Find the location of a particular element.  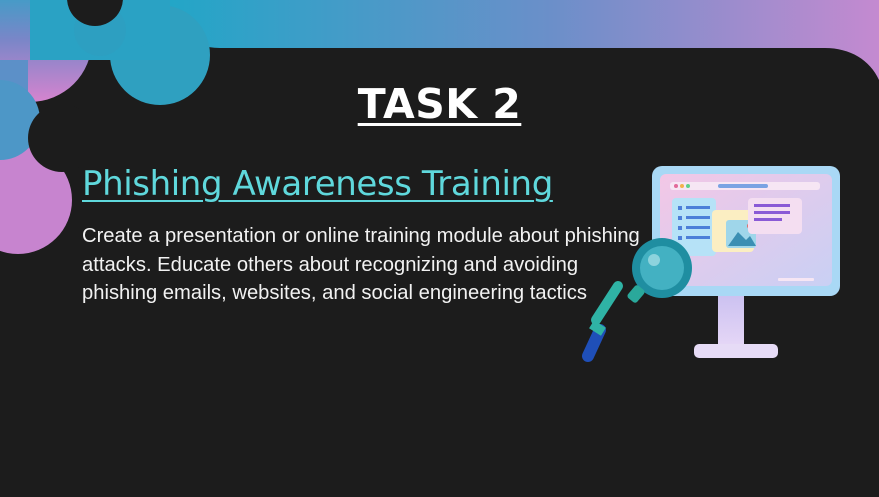

subtitle-link: Phishing Awareness Training is located at coordinates (317, 184).